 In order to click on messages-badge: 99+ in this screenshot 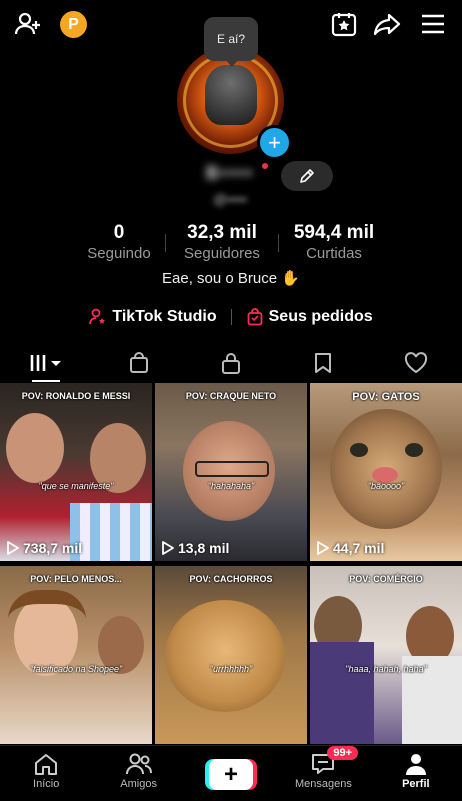, I will do `click(343, 753)`.